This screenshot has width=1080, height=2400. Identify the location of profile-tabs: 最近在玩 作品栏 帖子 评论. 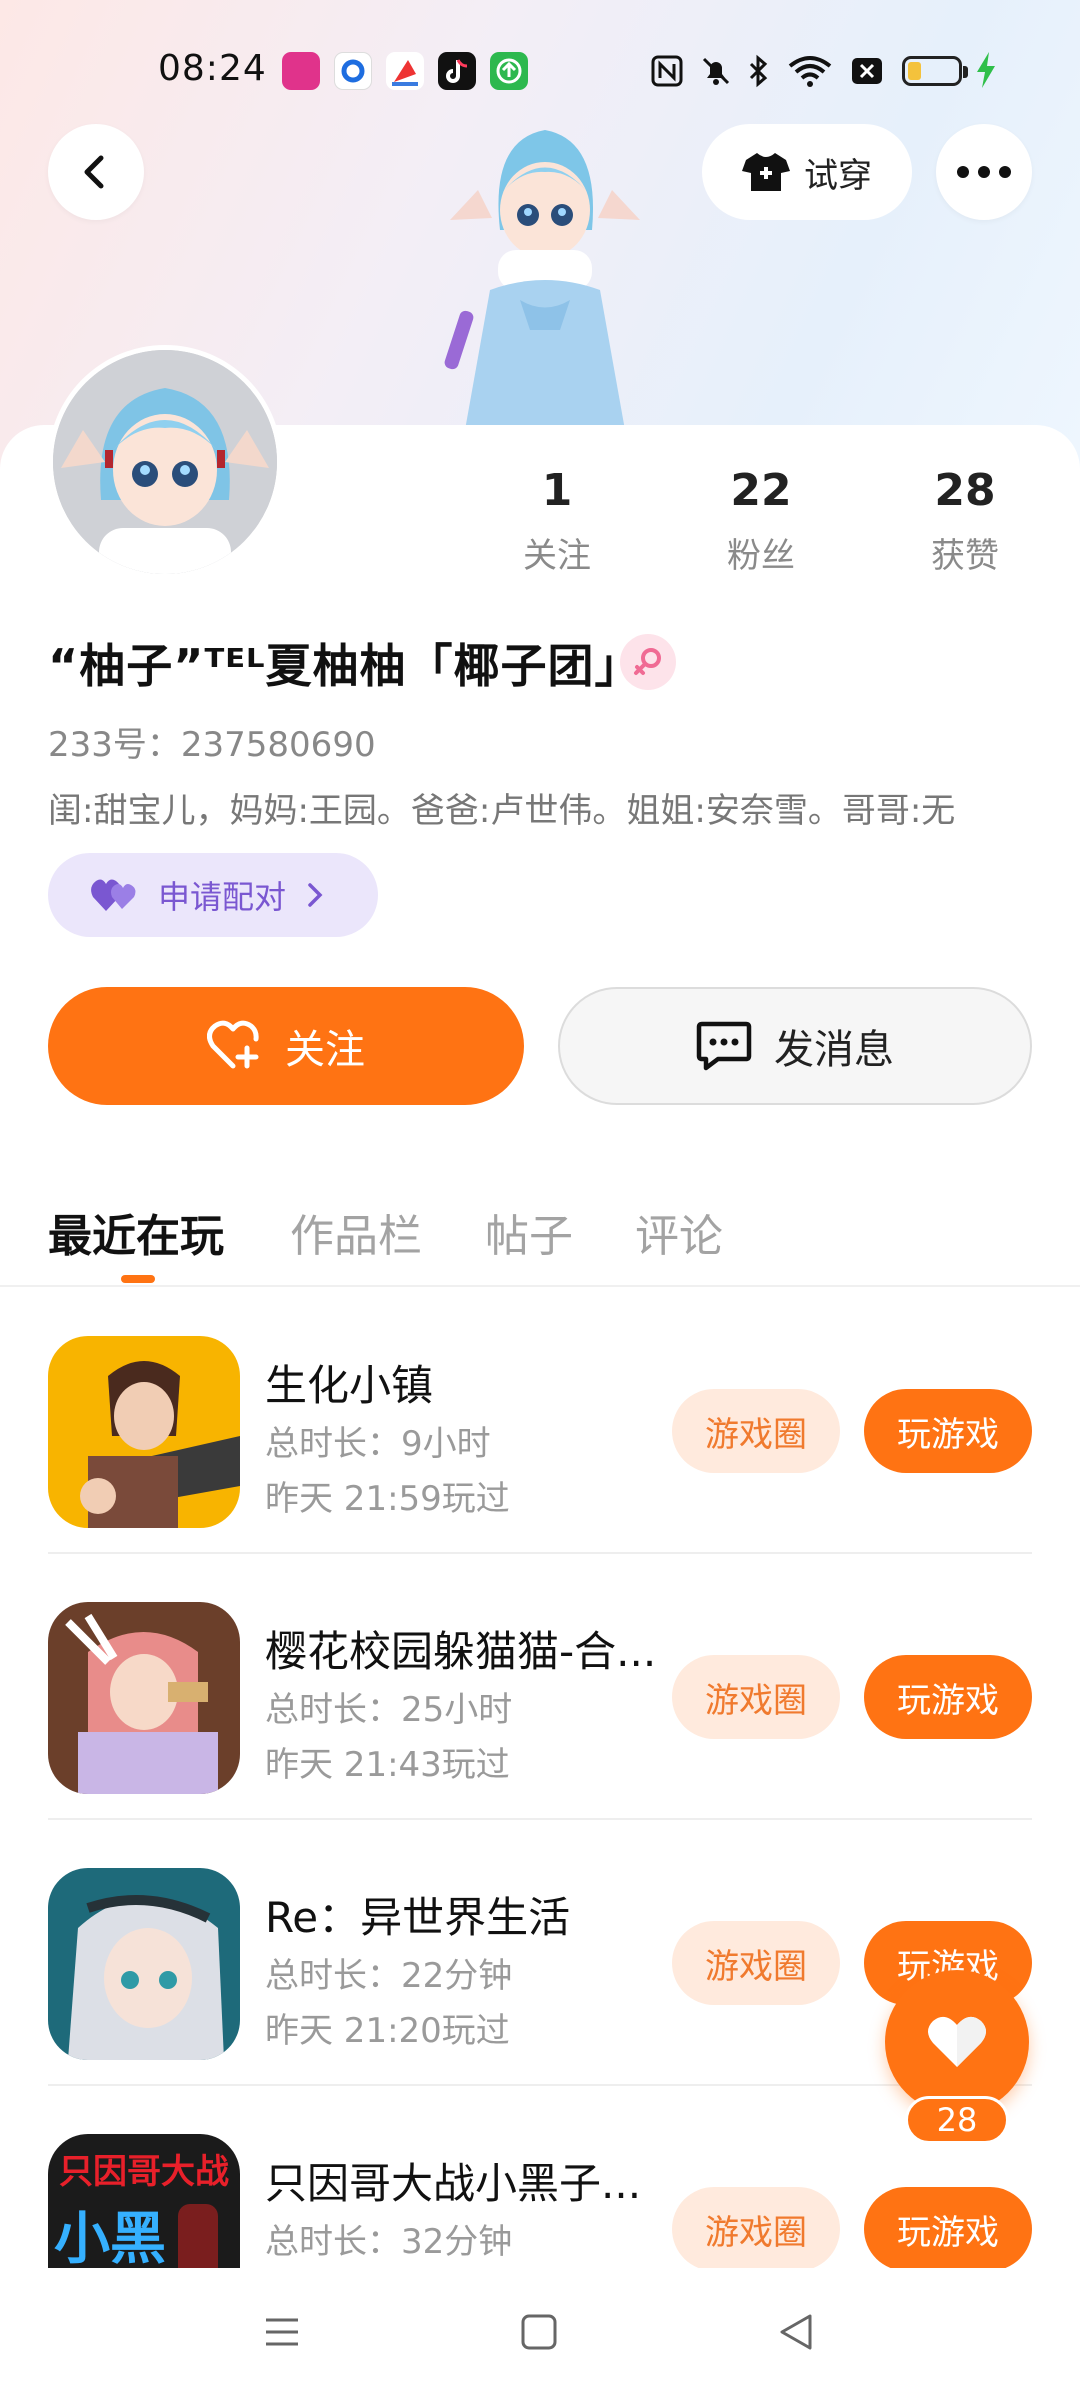
(540, 1233).